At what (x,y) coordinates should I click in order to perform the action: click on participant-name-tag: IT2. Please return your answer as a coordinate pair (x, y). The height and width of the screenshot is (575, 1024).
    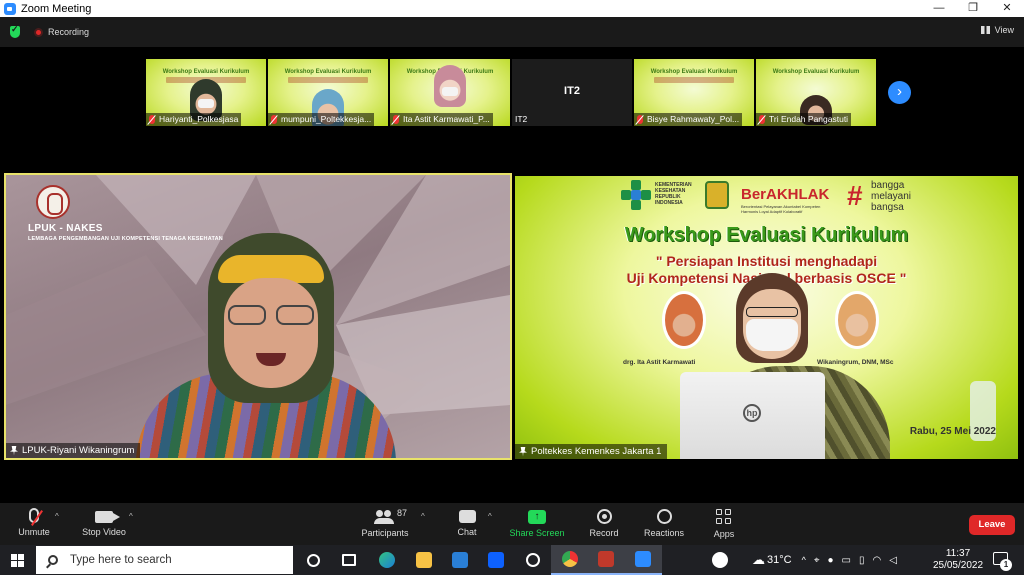
    Looking at the image, I should click on (521, 119).